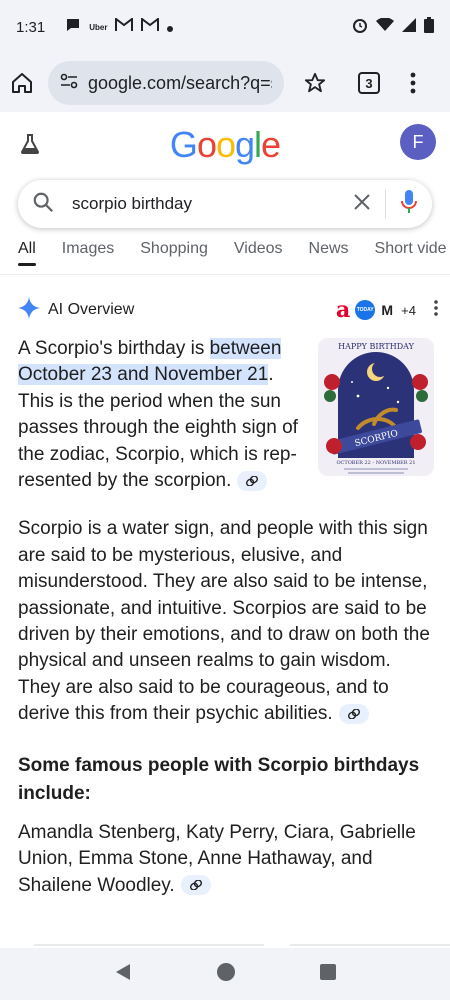  Describe the element at coordinates (271, 144) in the screenshot. I see `logo-letter: e` at that location.